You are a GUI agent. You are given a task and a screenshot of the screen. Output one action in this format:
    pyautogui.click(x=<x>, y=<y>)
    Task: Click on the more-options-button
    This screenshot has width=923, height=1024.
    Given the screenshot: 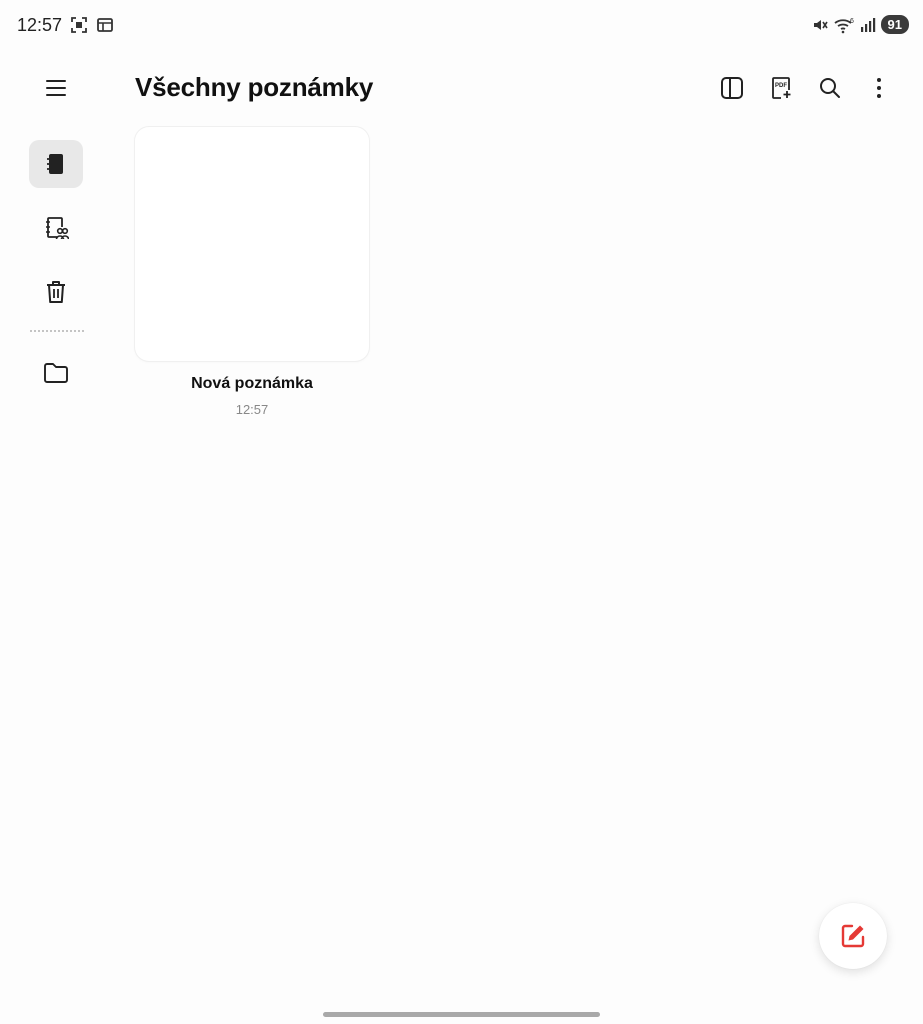 What is the action you would take?
    pyautogui.click(x=879, y=88)
    